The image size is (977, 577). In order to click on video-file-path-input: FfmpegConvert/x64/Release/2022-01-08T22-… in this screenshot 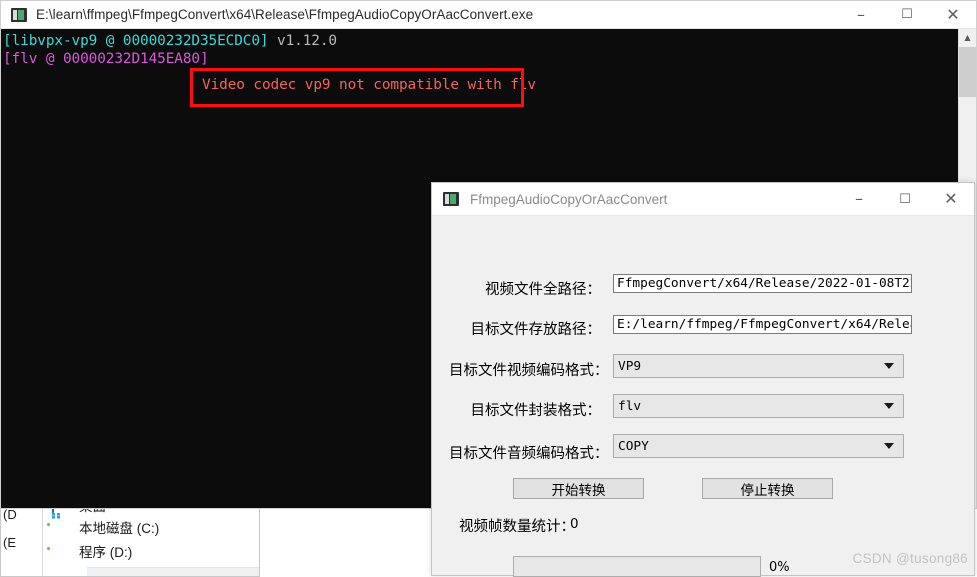, I will do `click(762, 283)`.